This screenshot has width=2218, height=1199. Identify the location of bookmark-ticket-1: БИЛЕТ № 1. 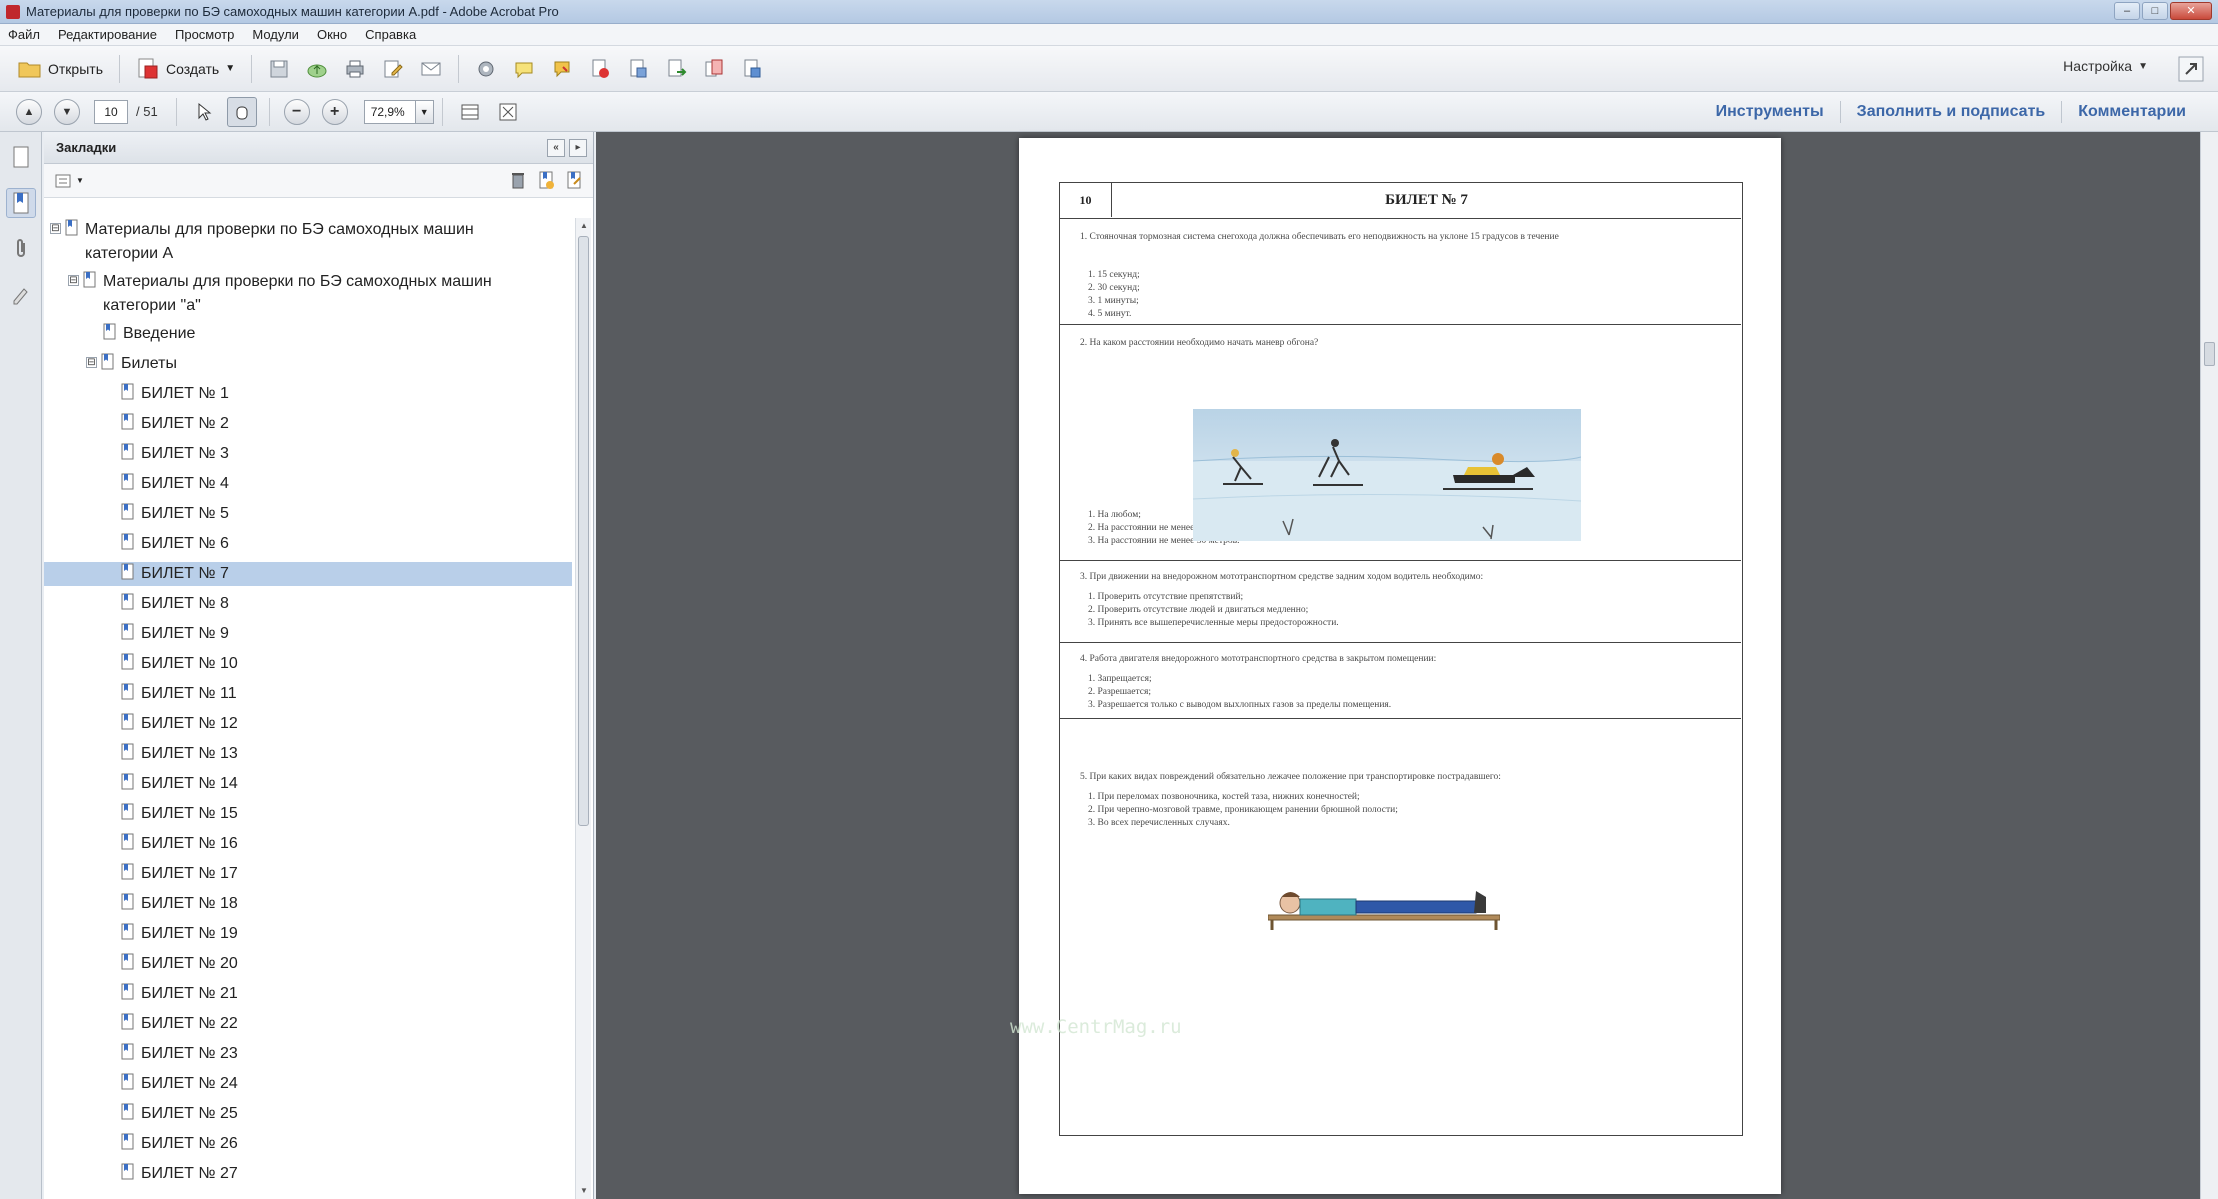
(308, 394).